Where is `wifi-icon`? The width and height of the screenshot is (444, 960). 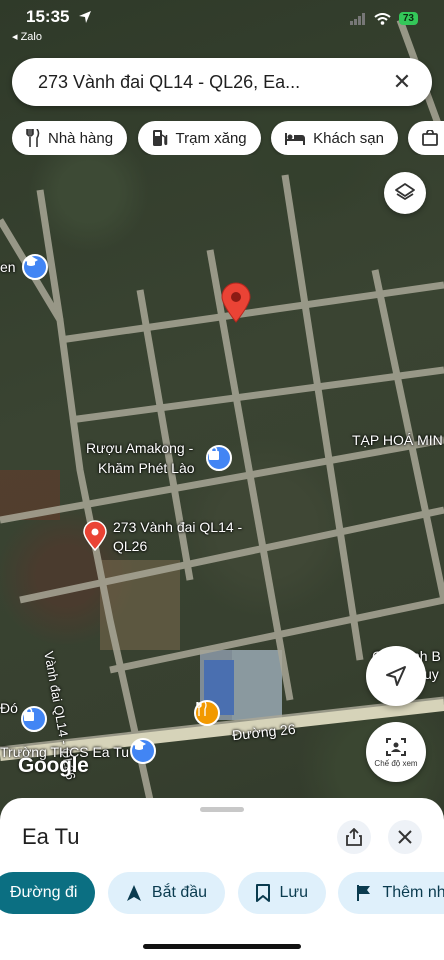 wifi-icon is located at coordinates (382, 18).